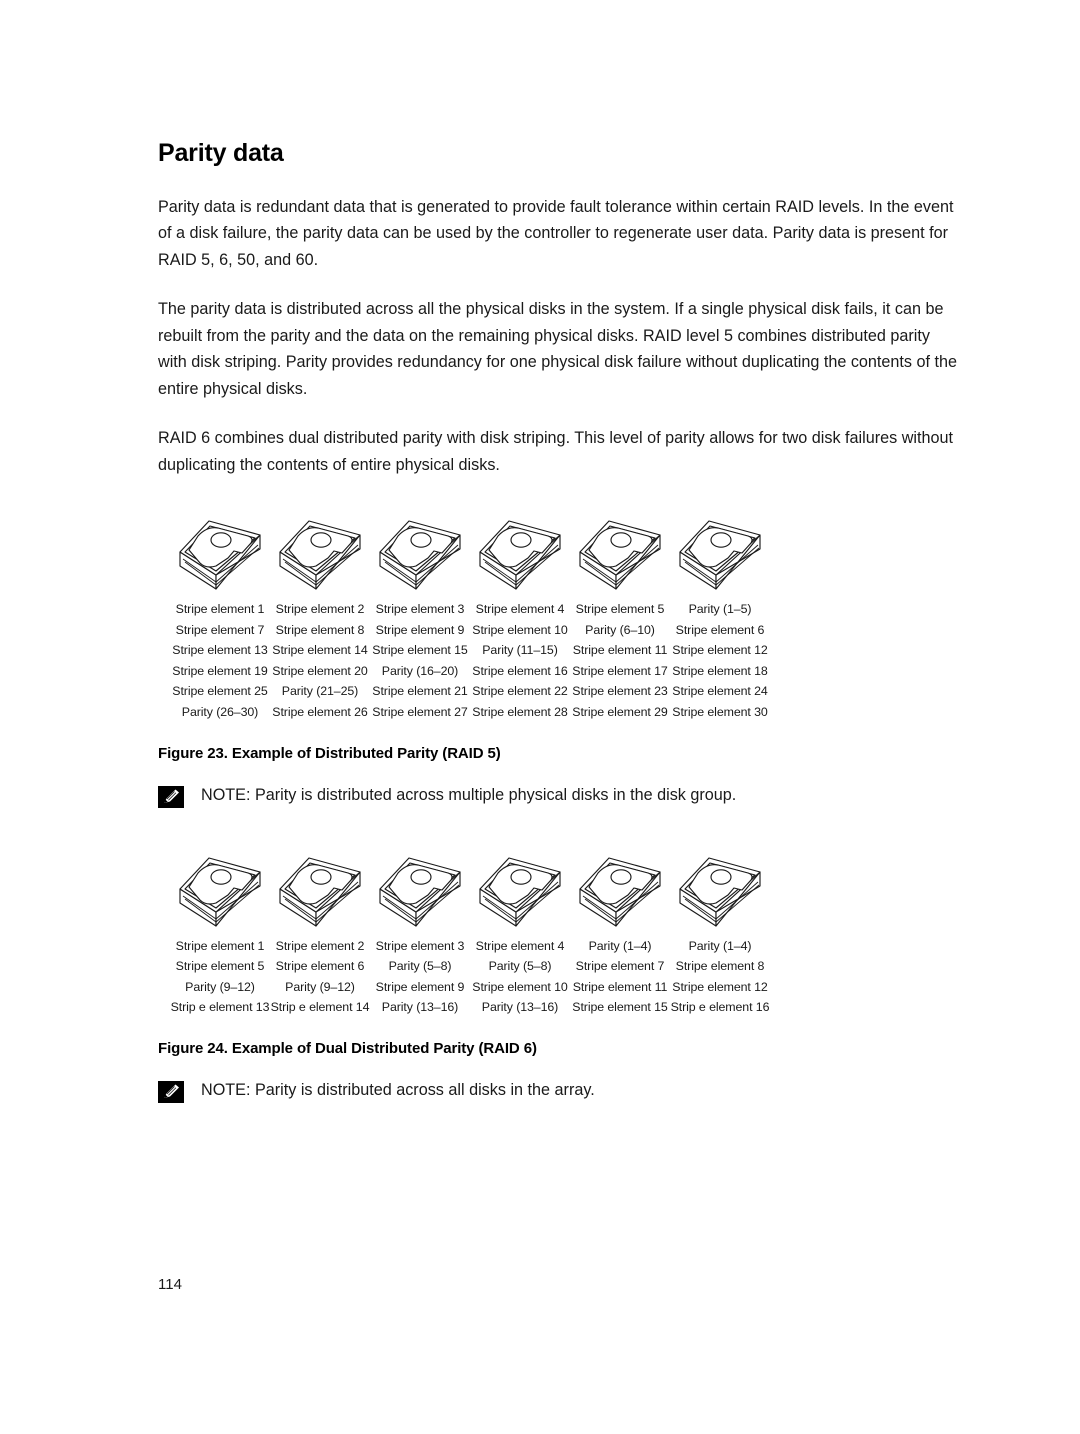  Describe the element at coordinates (170, 1284) in the screenshot. I see `page-number: 114` at that location.